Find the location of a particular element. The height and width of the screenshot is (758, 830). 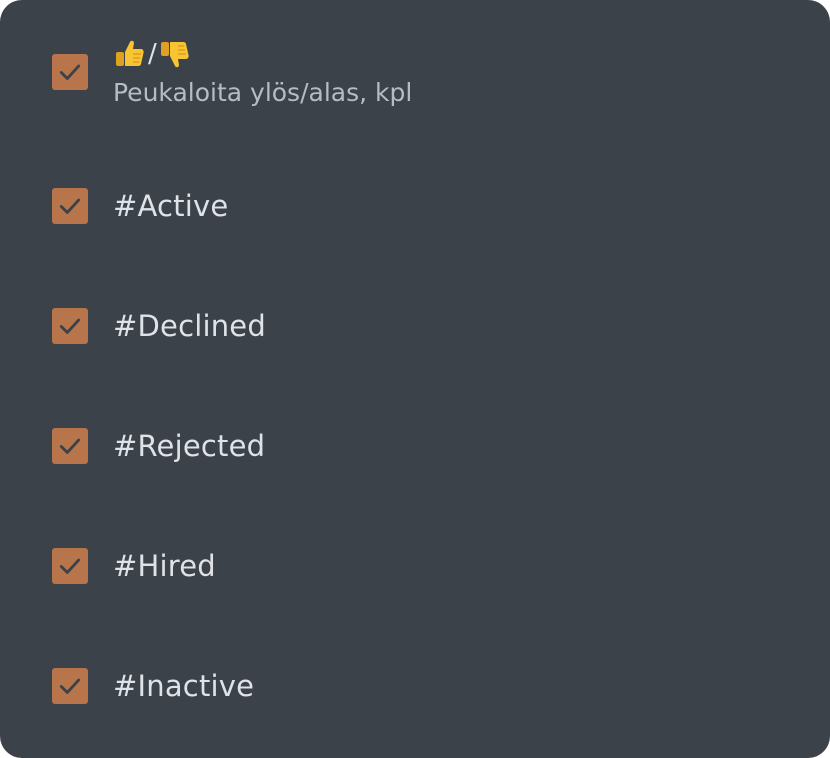

filter-item-thumbs: / Peukaloita ylös/alas, kpl is located at coordinates (421, 71).